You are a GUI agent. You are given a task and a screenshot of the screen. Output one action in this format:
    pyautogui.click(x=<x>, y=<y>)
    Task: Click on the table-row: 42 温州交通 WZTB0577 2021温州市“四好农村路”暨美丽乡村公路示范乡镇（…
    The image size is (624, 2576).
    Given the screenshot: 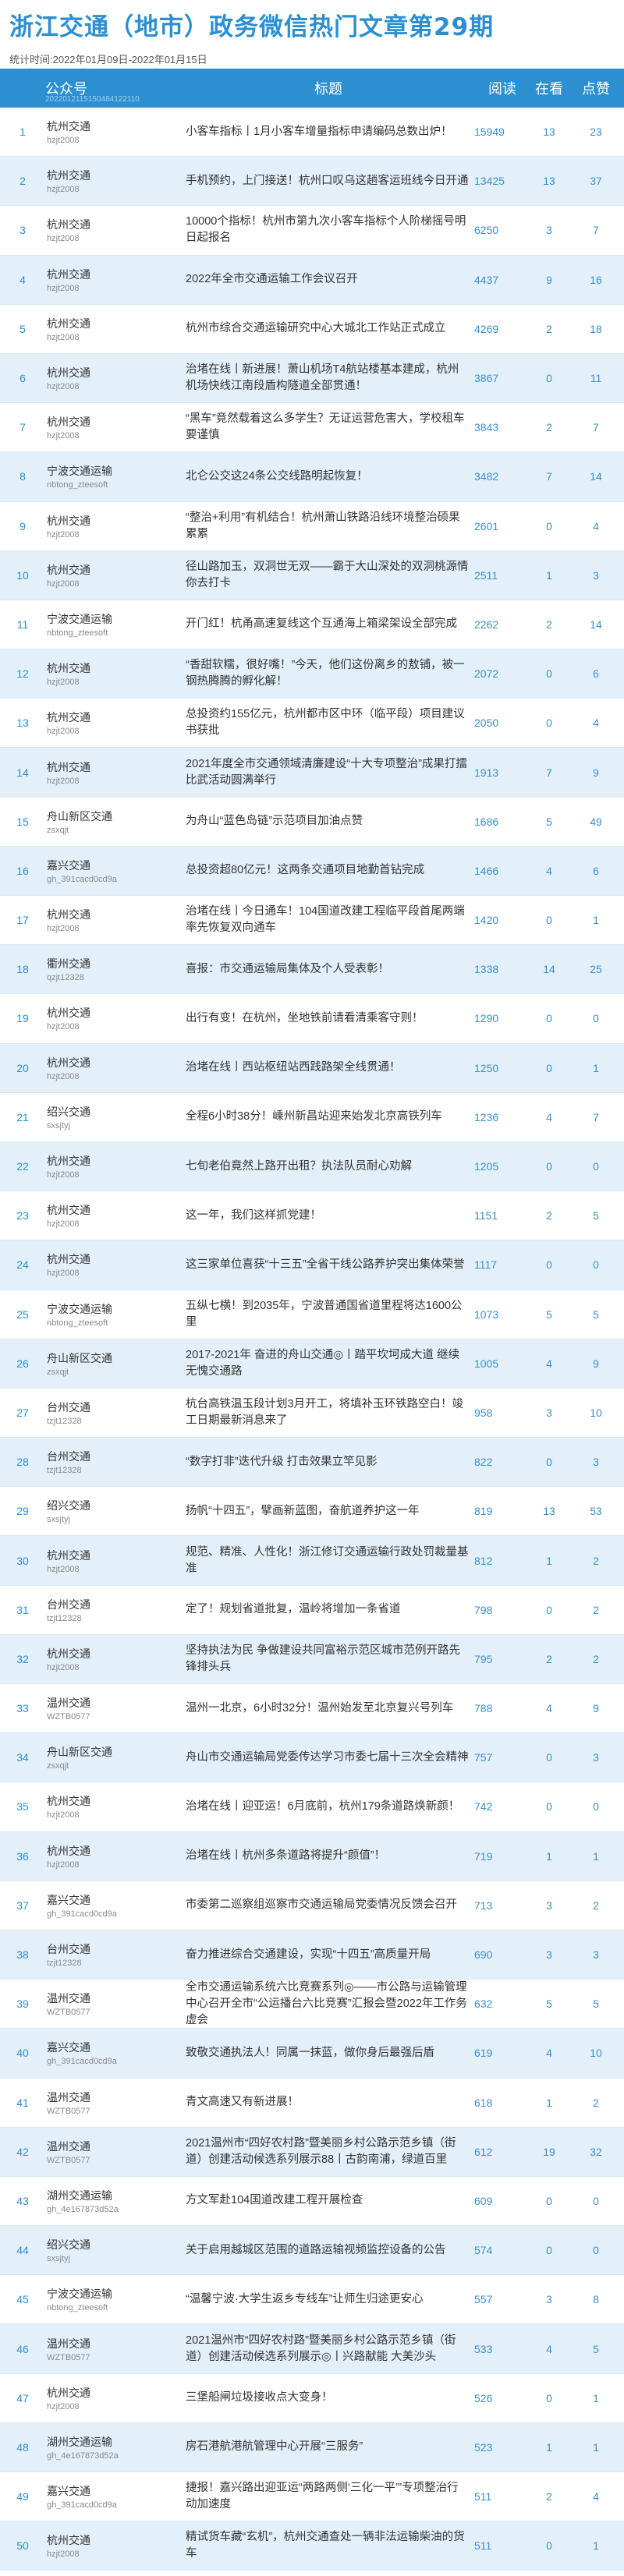 What is the action you would take?
    pyautogui.click(x=312, y=2152)
    